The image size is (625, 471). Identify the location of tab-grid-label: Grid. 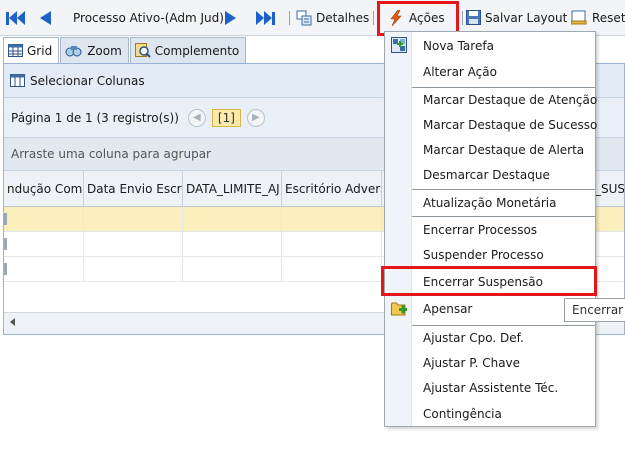
(40, 50).